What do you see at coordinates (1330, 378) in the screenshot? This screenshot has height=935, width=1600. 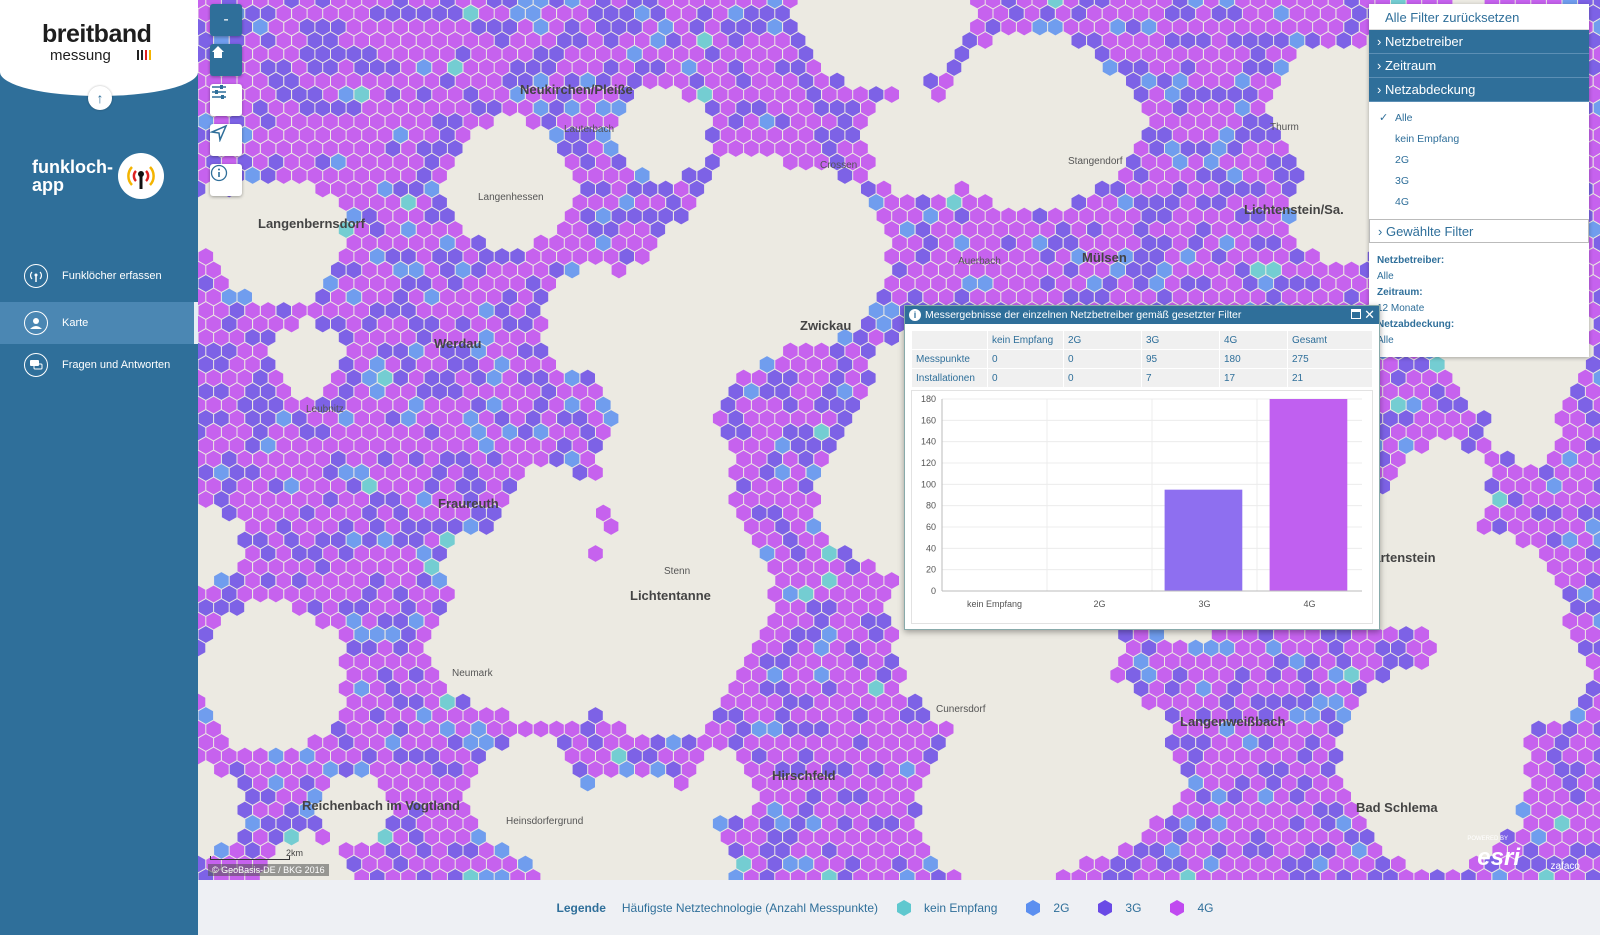 I see `table-cell: 21` at bounding box center [1330, 378].